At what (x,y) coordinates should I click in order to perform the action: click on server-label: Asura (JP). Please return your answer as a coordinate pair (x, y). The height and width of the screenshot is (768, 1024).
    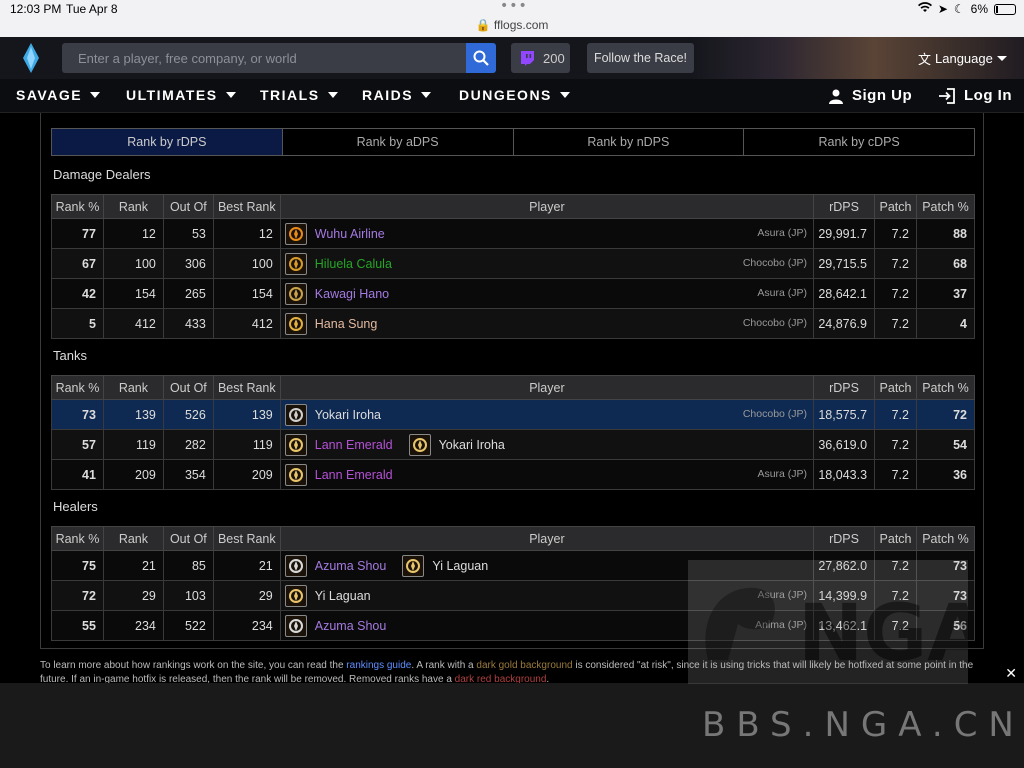
    Looking at the image, I should click on (782, 474).